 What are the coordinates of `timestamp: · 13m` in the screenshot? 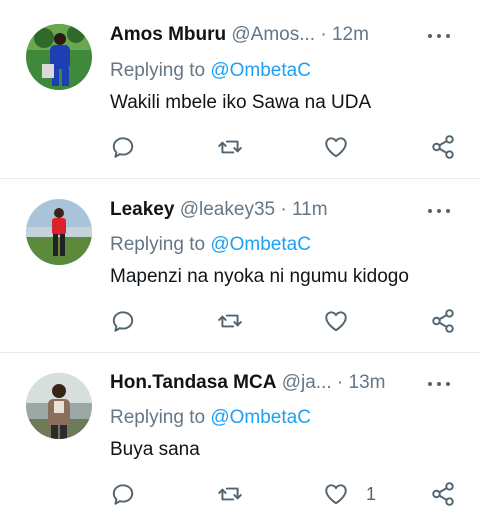 It's located at (361, 382).